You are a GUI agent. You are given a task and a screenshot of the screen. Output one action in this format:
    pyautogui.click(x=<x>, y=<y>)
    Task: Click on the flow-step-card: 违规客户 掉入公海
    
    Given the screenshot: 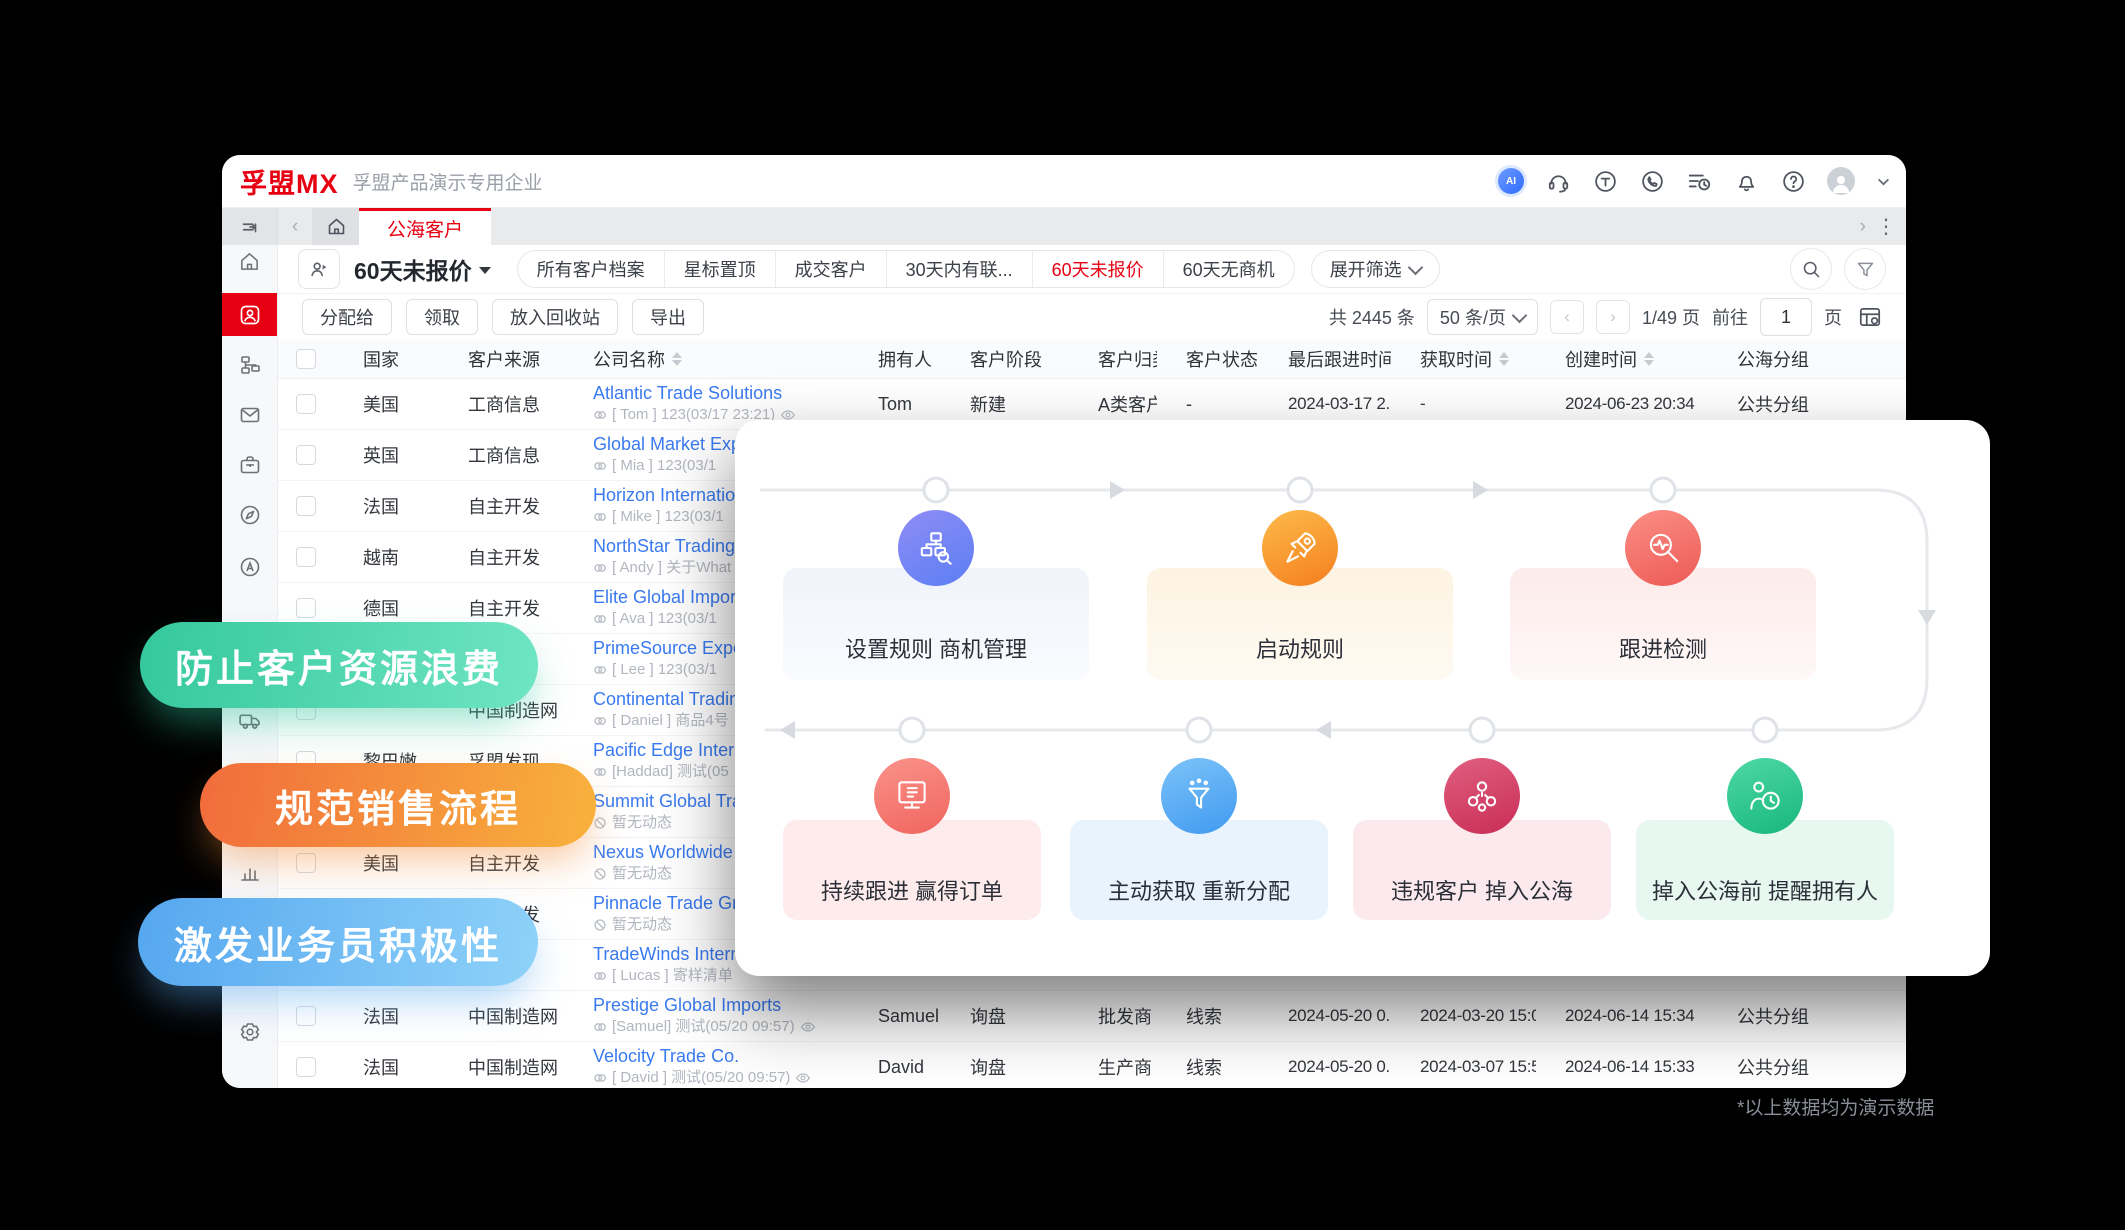 What is the action you would take?
    pyautogui.click(x=1482, y=839)
    